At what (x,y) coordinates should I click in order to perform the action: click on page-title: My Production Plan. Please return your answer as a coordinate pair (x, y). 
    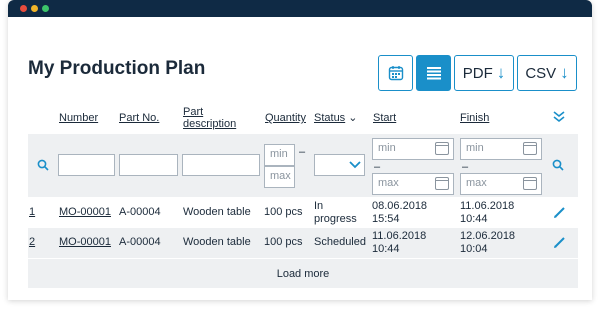
    Looking at the image, I should click on (117, 68).